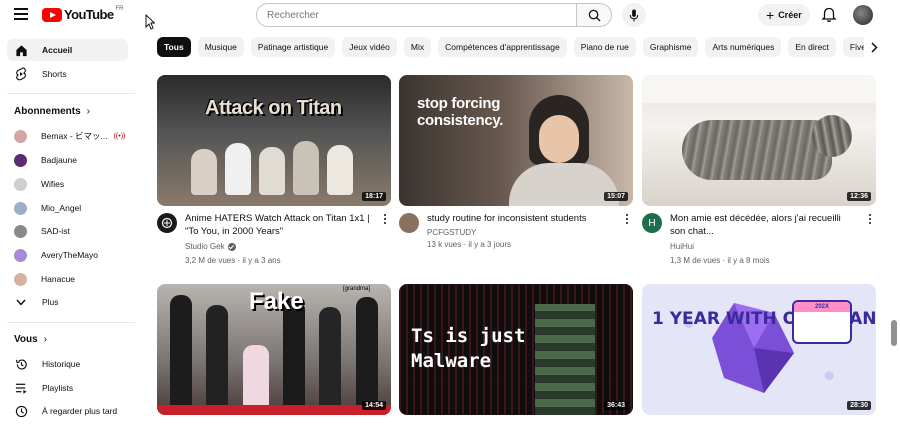 This screenshot has width=900, height=424. What do you see at coordinates (88, 111) in the screenshot?
I see `chevron-right-icon: ›` at bounding box center [88, 111].